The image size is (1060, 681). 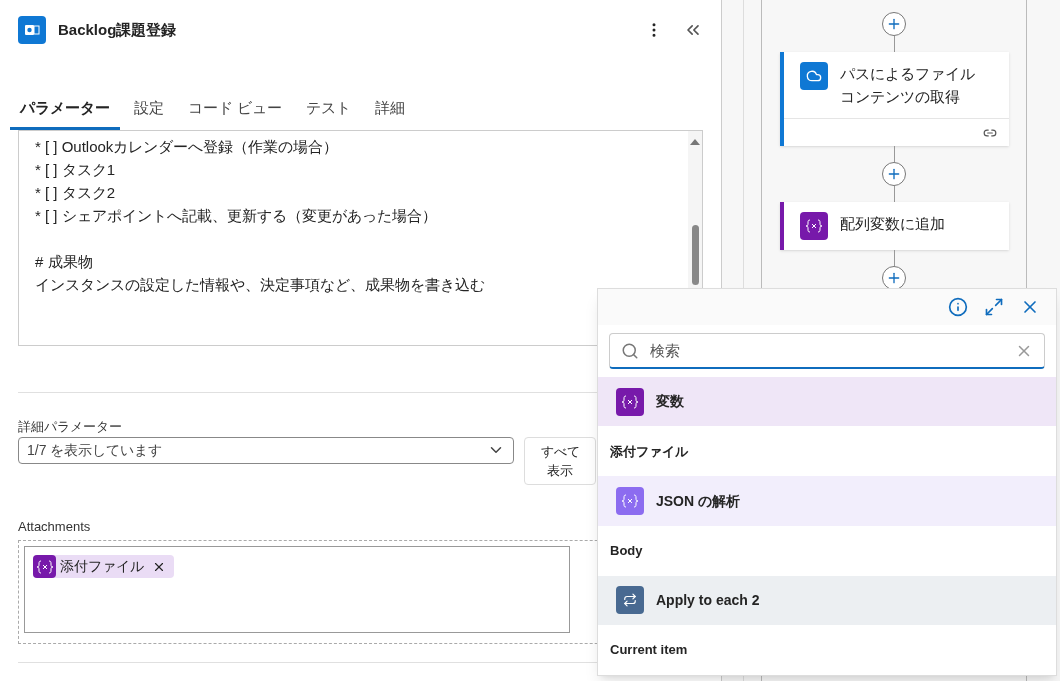 I want to click on action-card: パスによるファイルコンテンツの取得, so click(x=894, y=99).